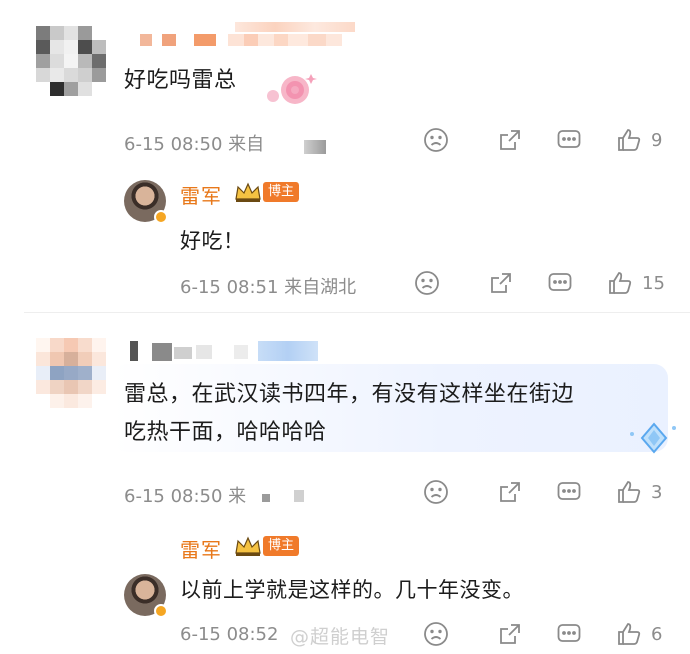 The height and width of the screenshot is (654, 690). What do you see at coordinates (194, 144) in the screenshot?
I see `comment-meta: 6-15 08:50 来自` at bounding box center [194, 144].